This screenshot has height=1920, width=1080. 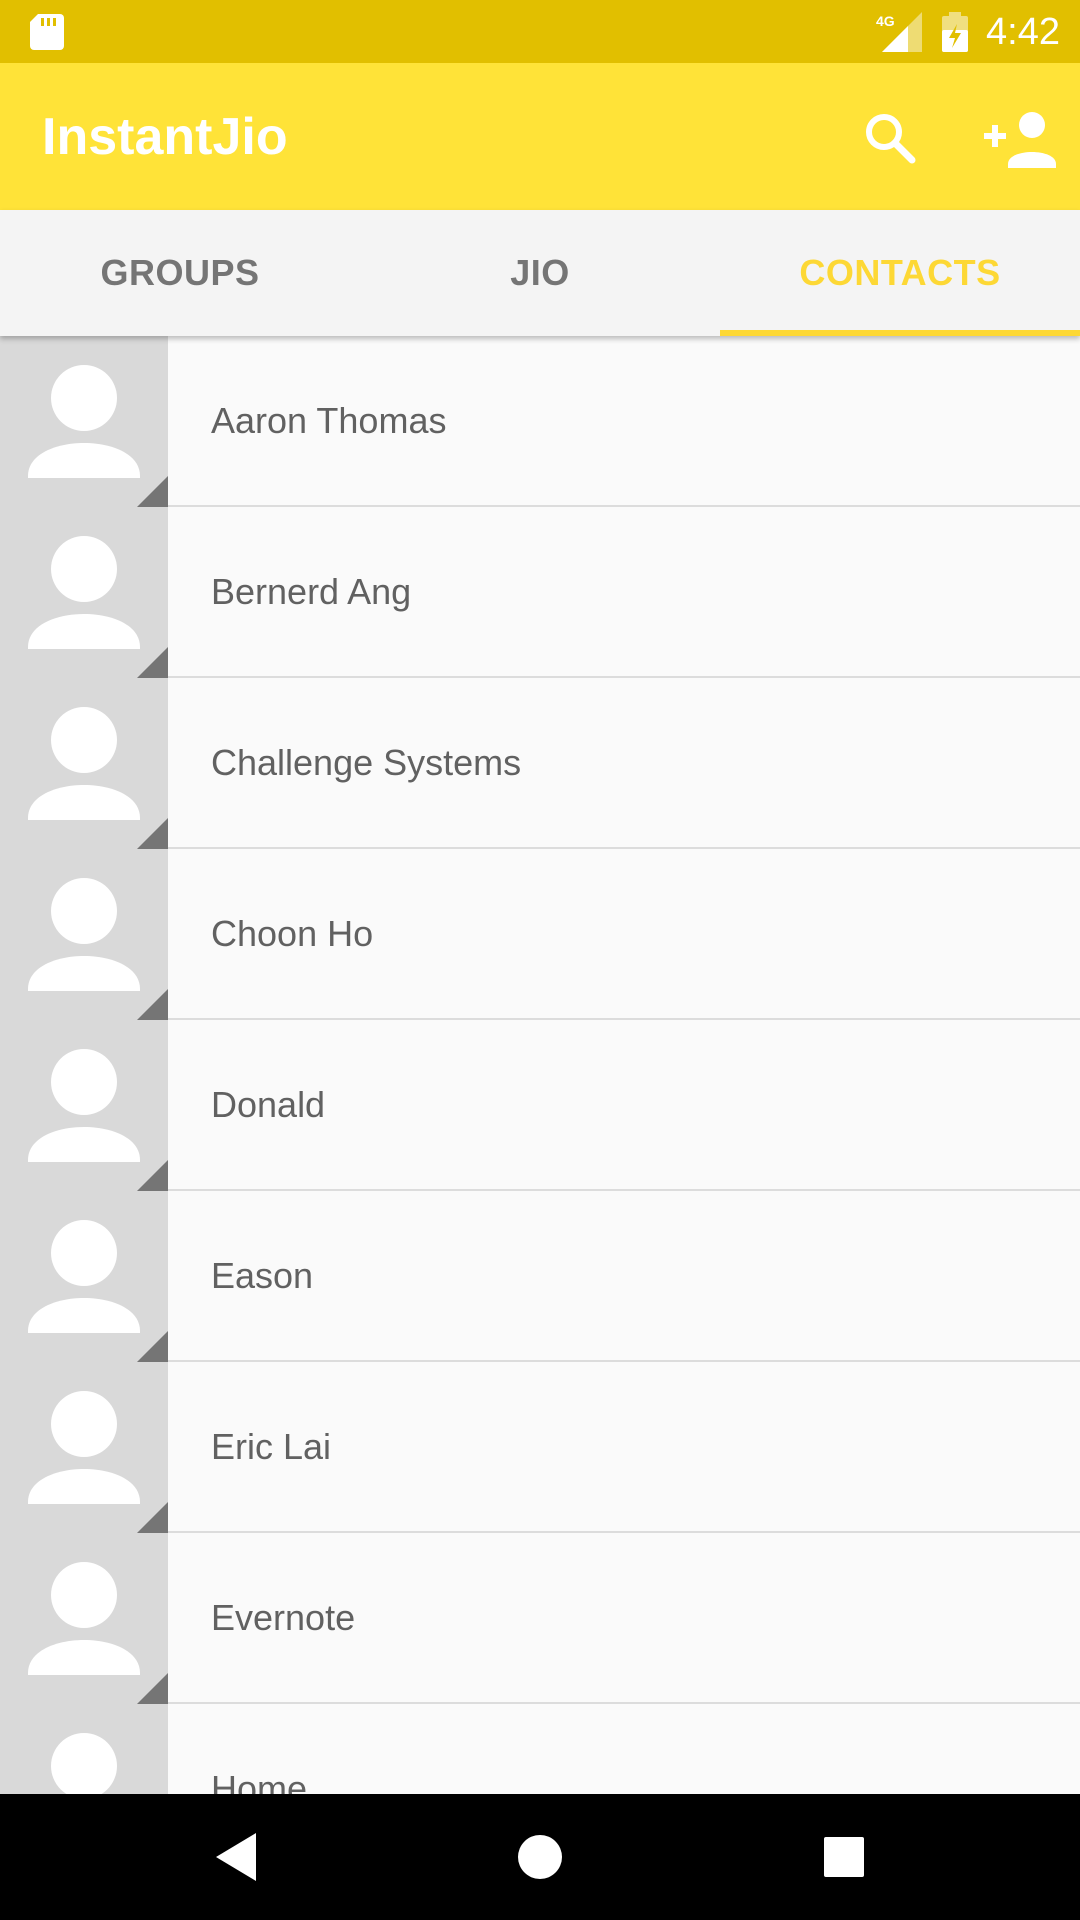 What do you see at coordinates (311, 591) in the screenshot?
I see `contact-name: Bernerd Ang` at bounding box center [311, 591].